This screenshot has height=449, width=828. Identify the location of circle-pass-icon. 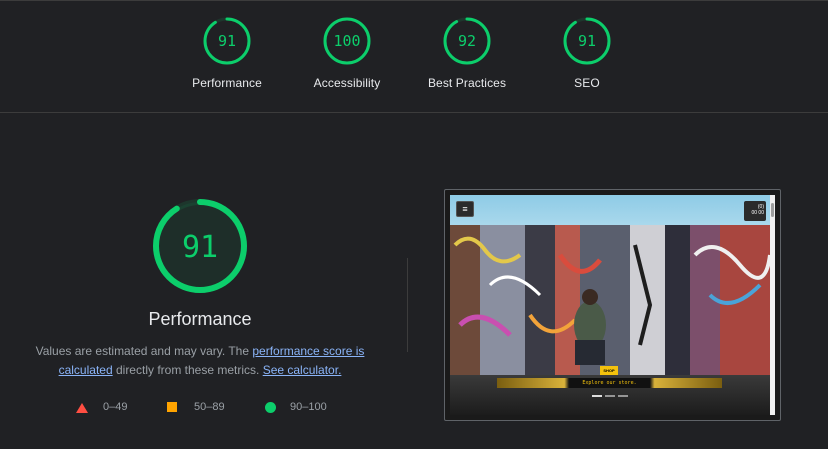
(270, 407).